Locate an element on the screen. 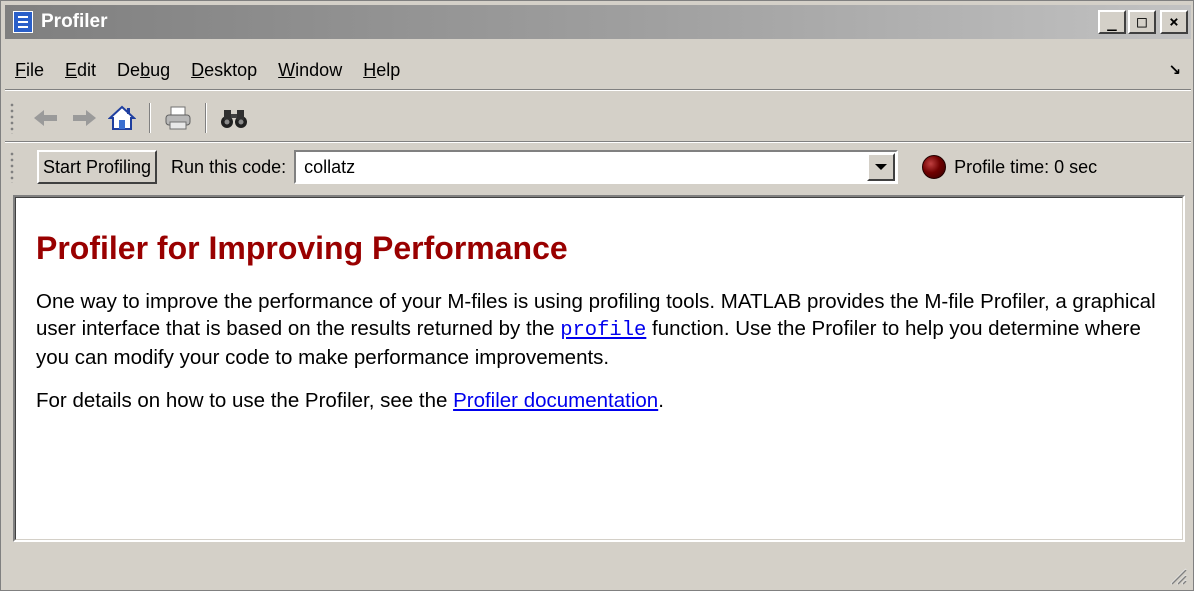 The image size is (1194, 591). menu-edit: Edit is located at coordinates (80, 70).